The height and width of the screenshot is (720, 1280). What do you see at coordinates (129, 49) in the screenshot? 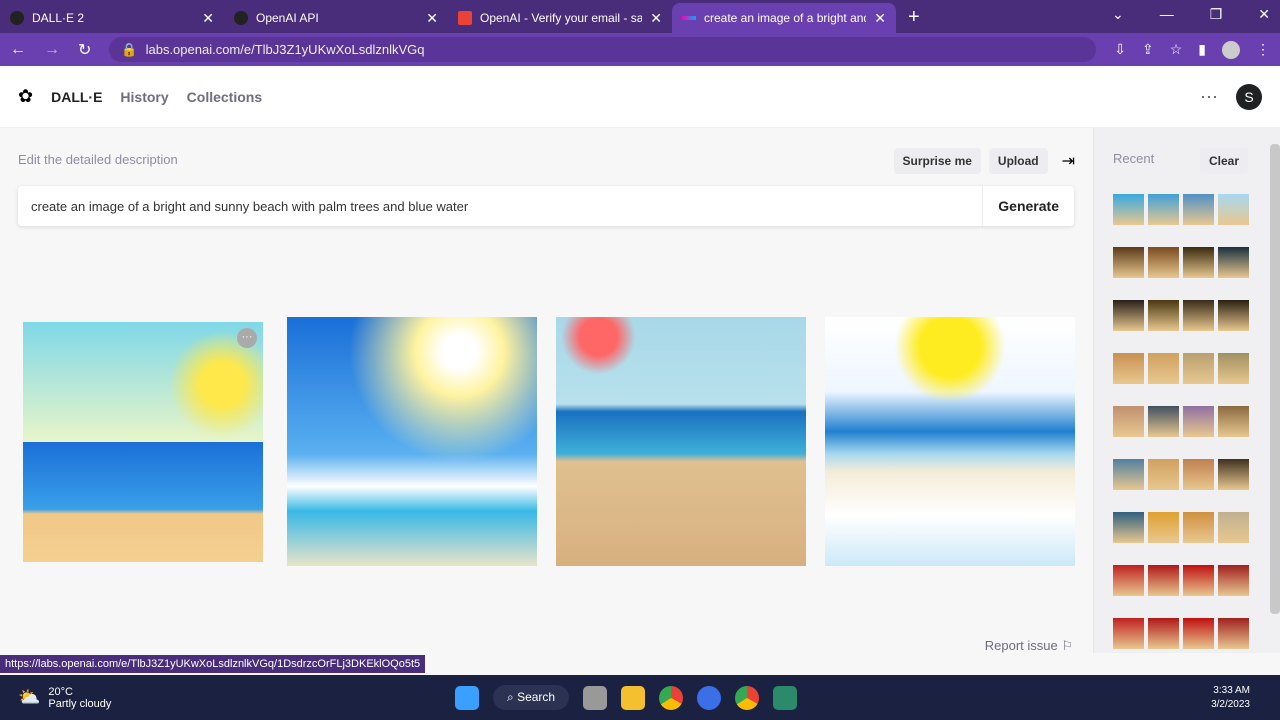
I see `lock-icon: 🔒` at bounding box center [129, 49].